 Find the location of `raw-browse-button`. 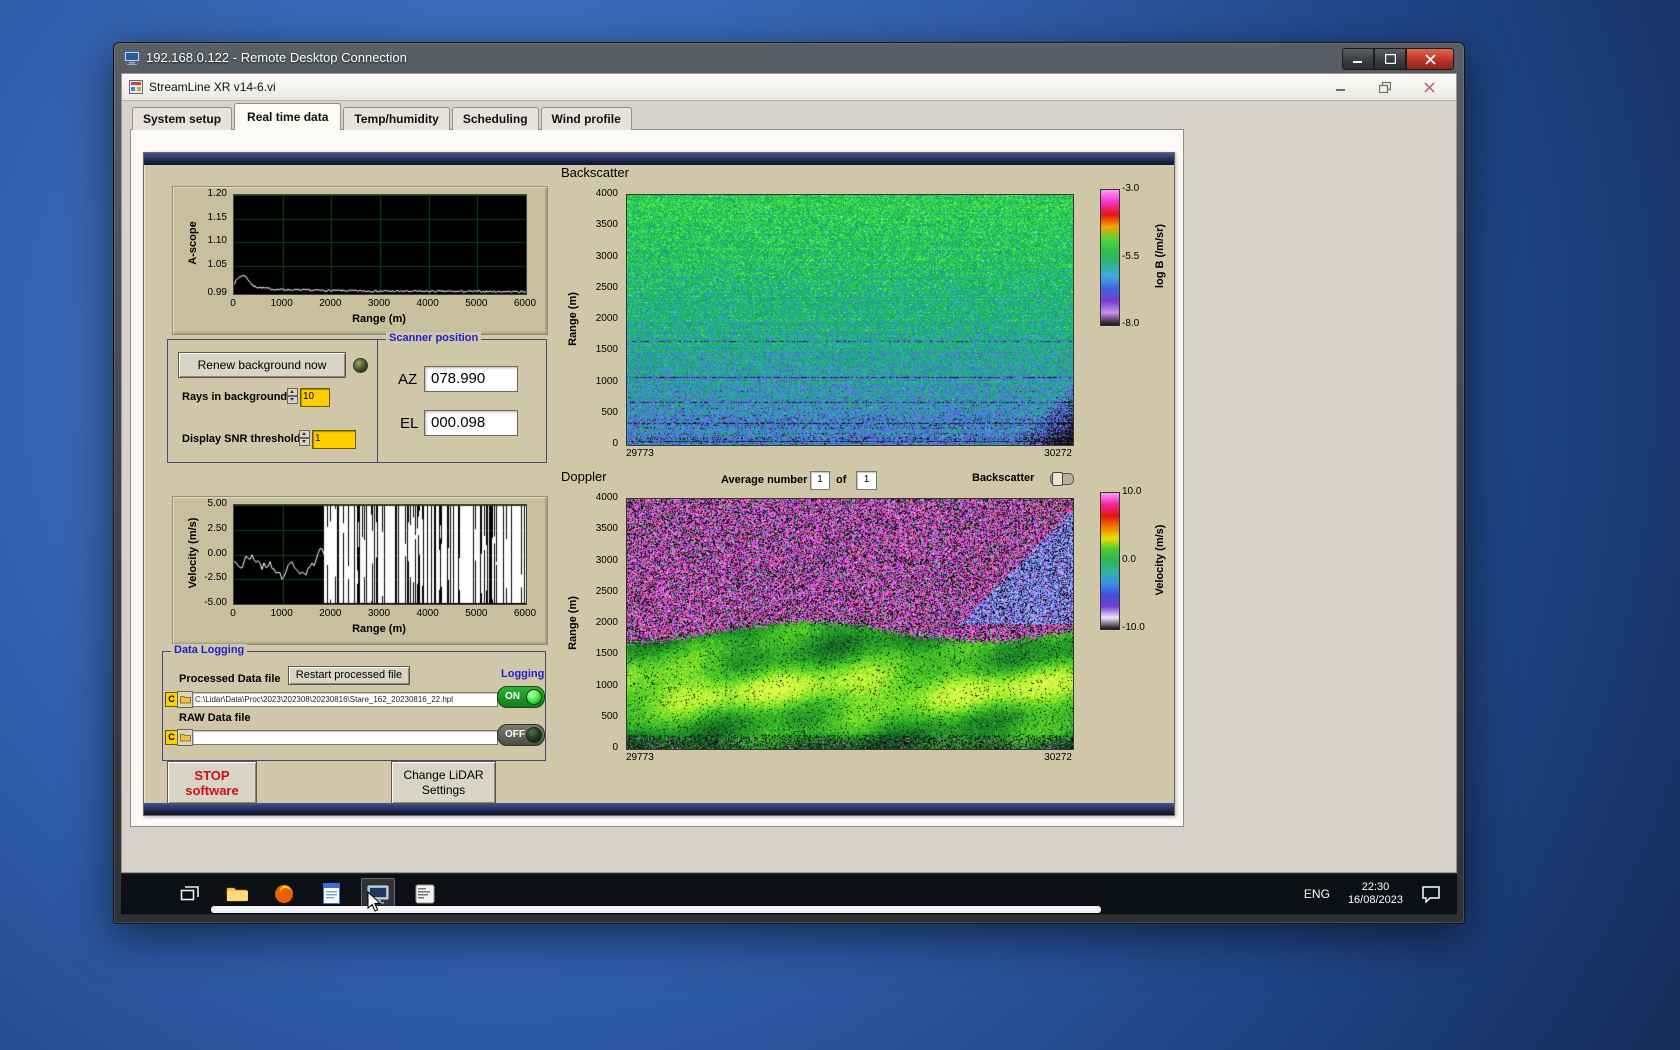

raw-browse-button is located at coordinates (185, 737).